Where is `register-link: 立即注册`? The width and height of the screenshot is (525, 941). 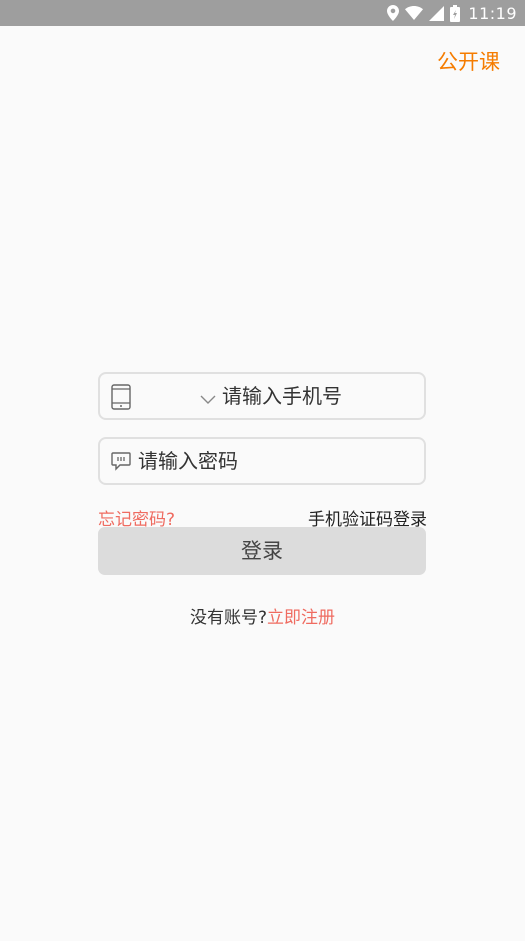
register-link: 立即注册 is located at coordinates (301, 618).